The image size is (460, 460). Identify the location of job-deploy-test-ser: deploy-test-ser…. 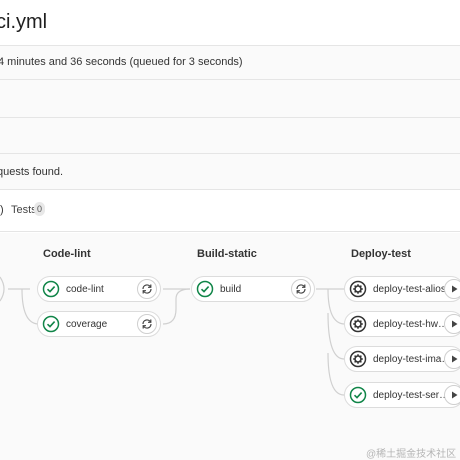
(402, 395).